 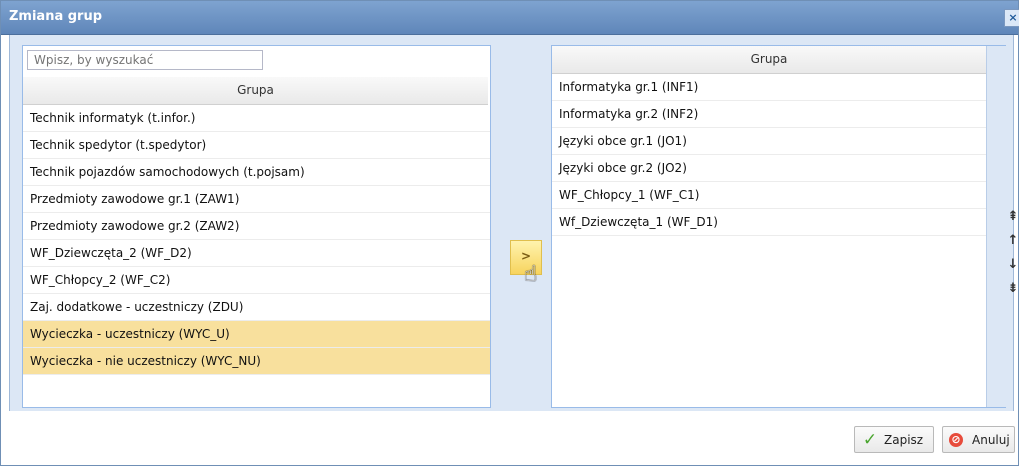 What do you see at coordinates (769, 141) in the screenshot?
I see `assigned-group-row: Języki obce gr.1 (JO1)` at bounding box center [769, 141].